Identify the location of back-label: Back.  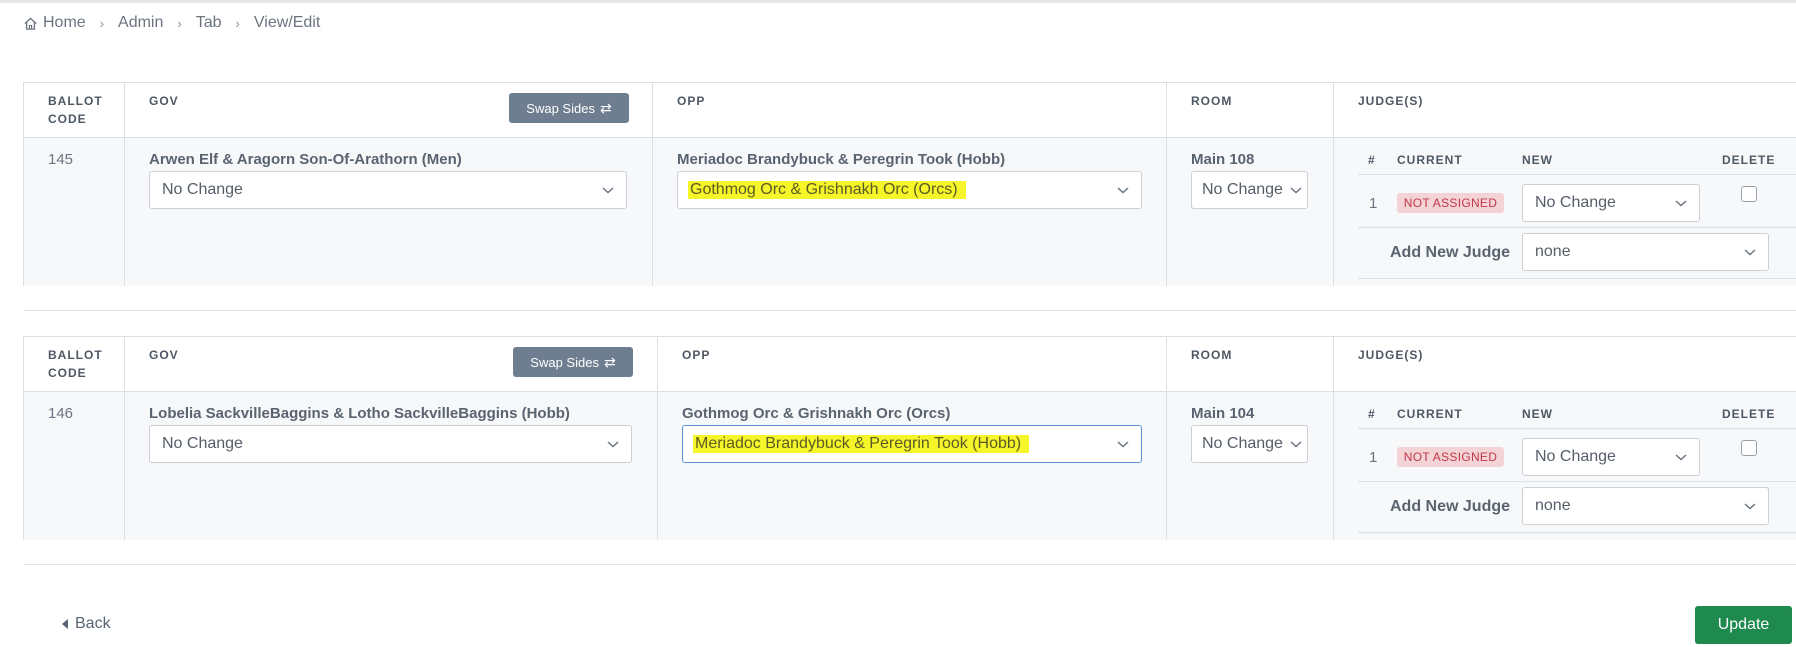
(93, 623).